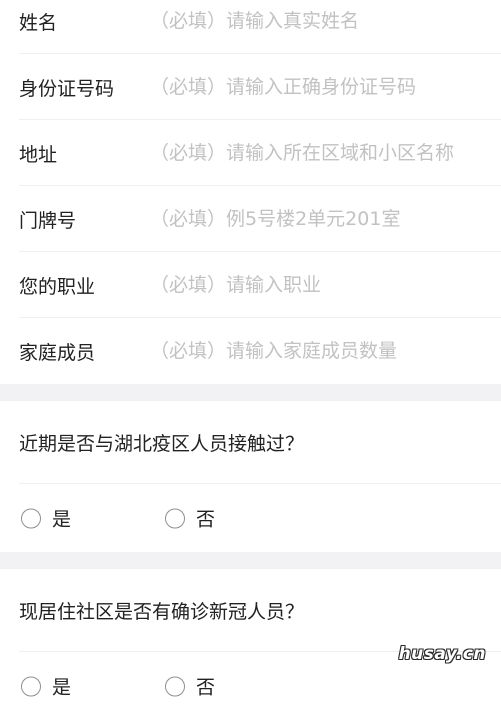  What do you see at coordinates (320, 153) in the screenshot?
I see `address-input` at bounding box center [320, 153].